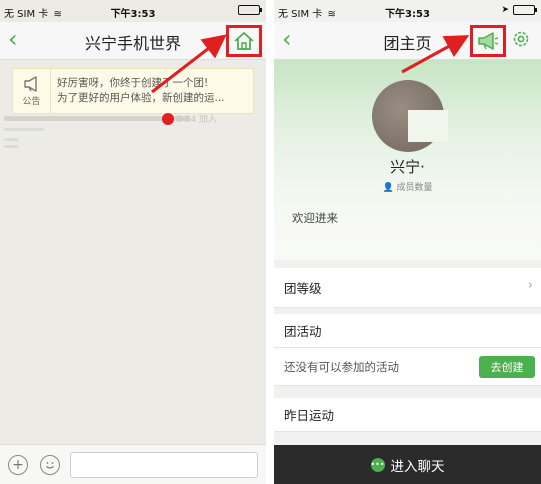 This screenshot has width=541, height=484. I want to click on group-activity-row: 团活动, so click(407, 331).